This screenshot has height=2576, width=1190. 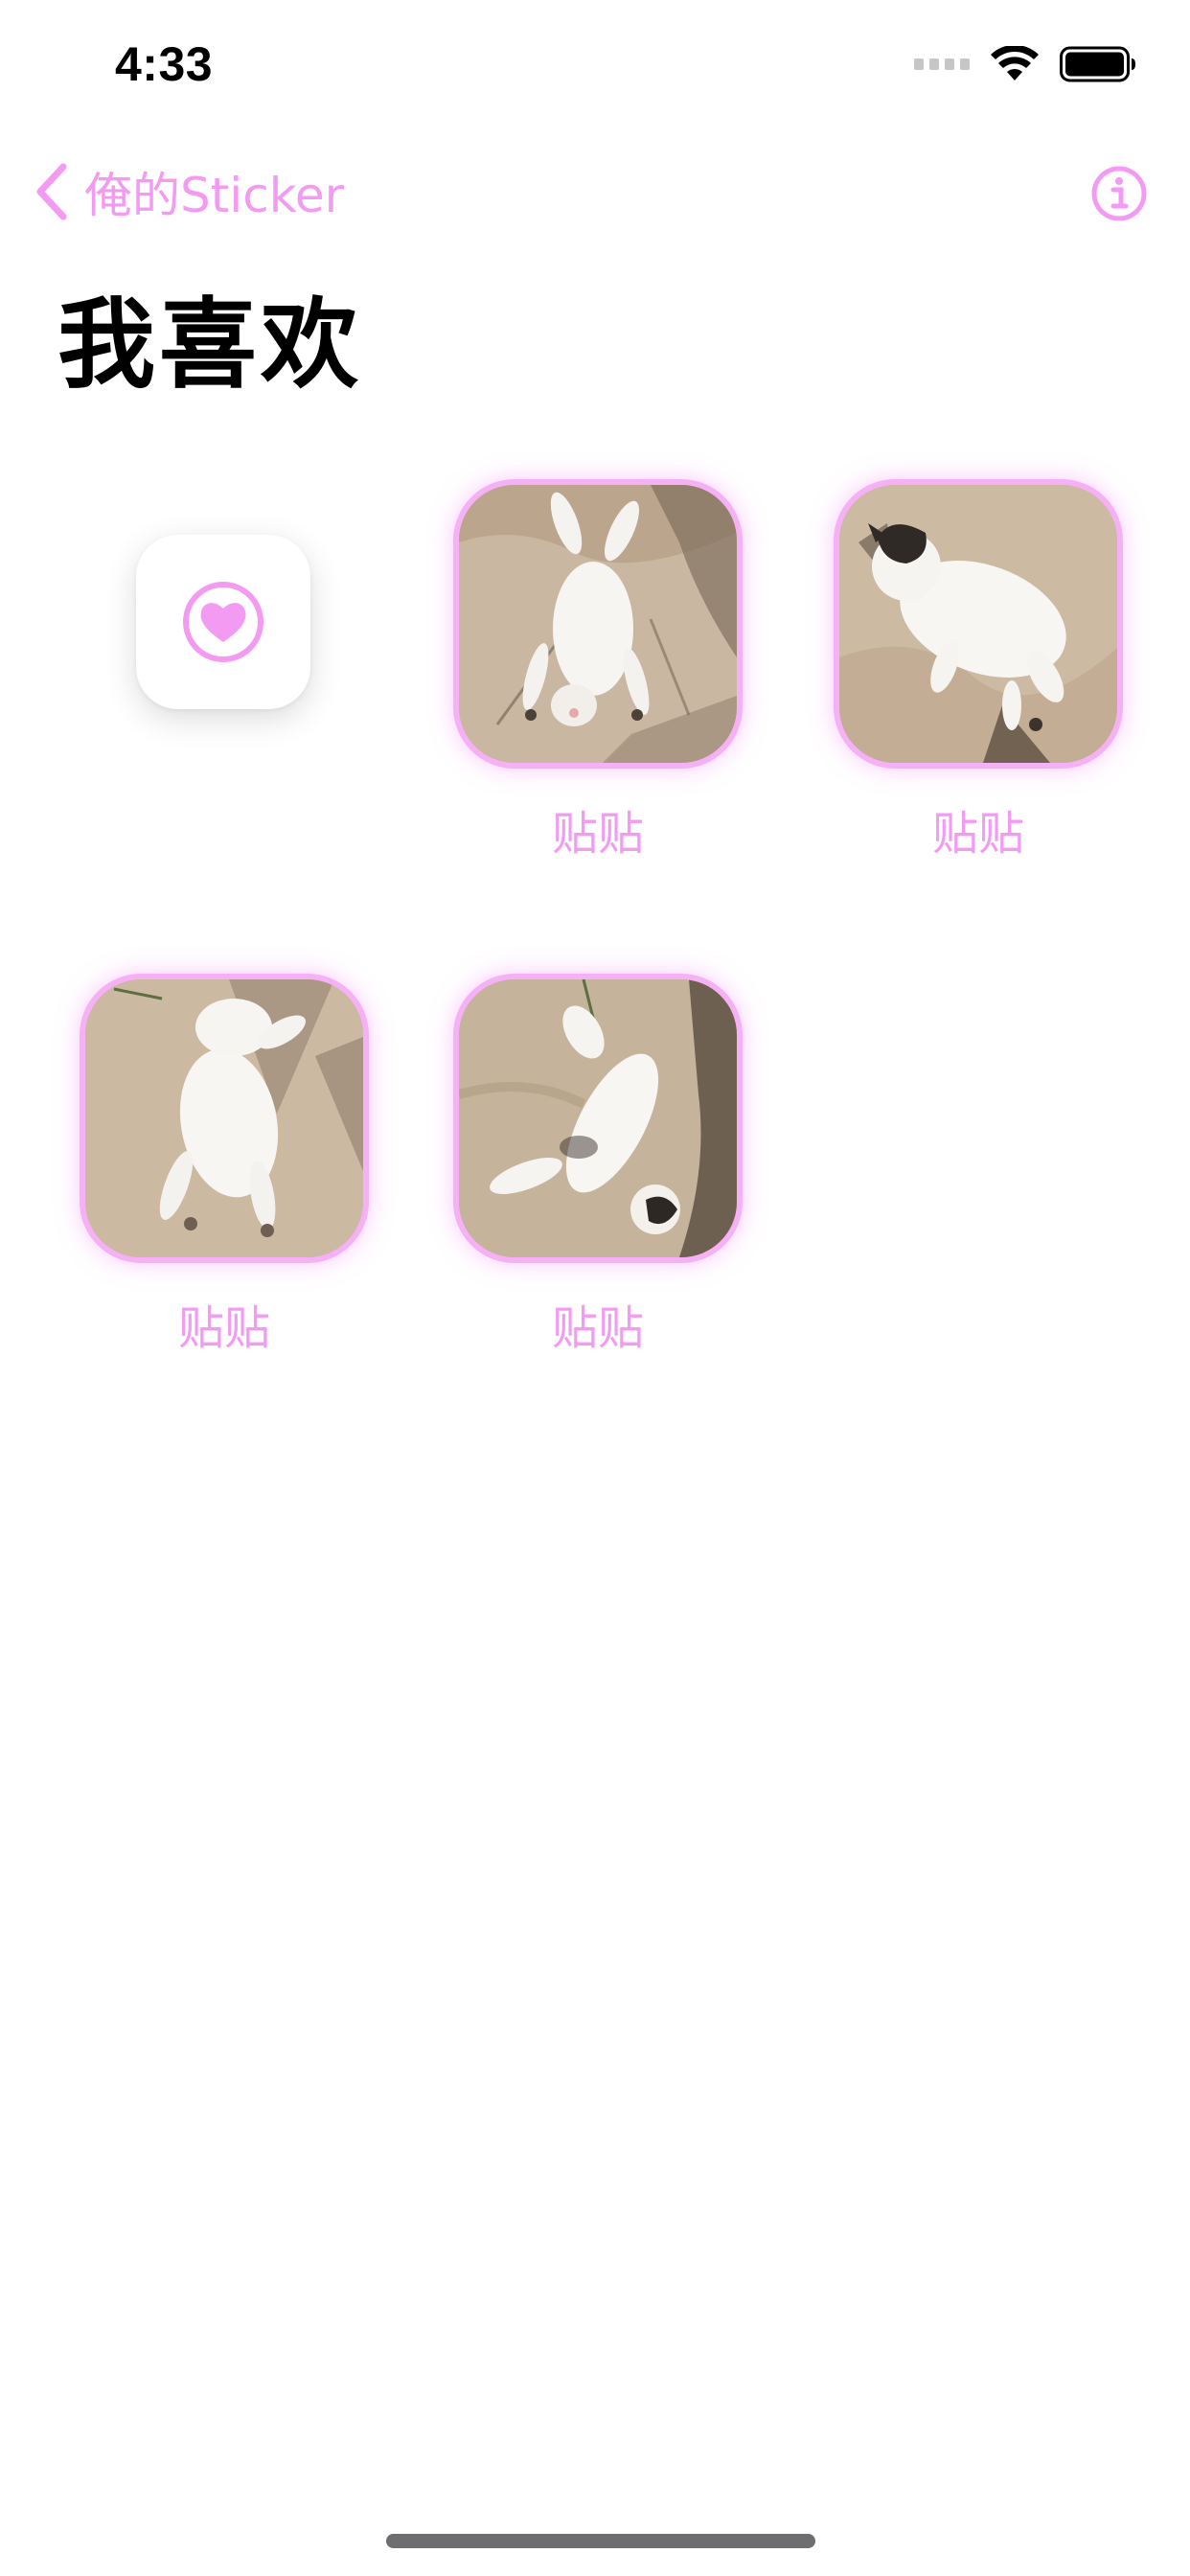 I want to click on page-title: 我喜欢, so click(x=210, y=345).